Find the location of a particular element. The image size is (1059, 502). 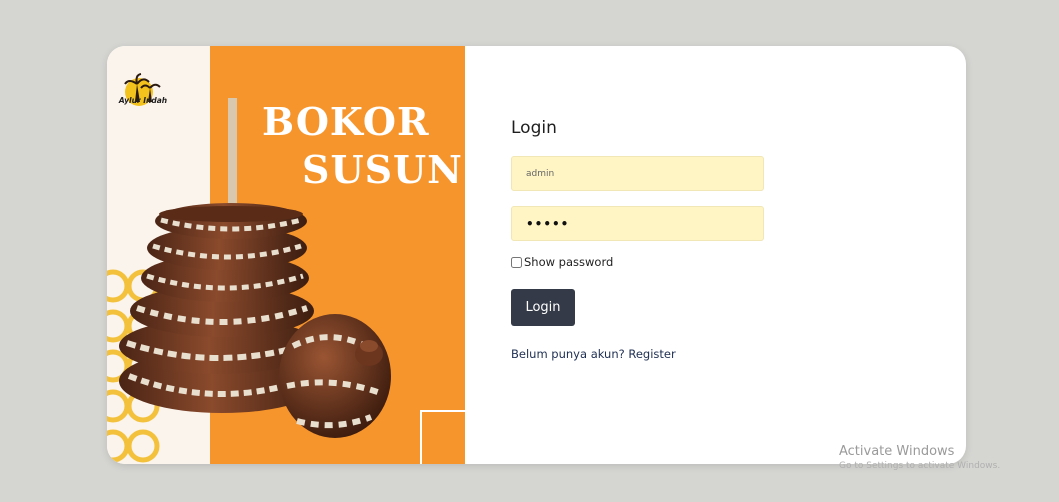

show-password-row: Show password is located at coordinates (641, 262).